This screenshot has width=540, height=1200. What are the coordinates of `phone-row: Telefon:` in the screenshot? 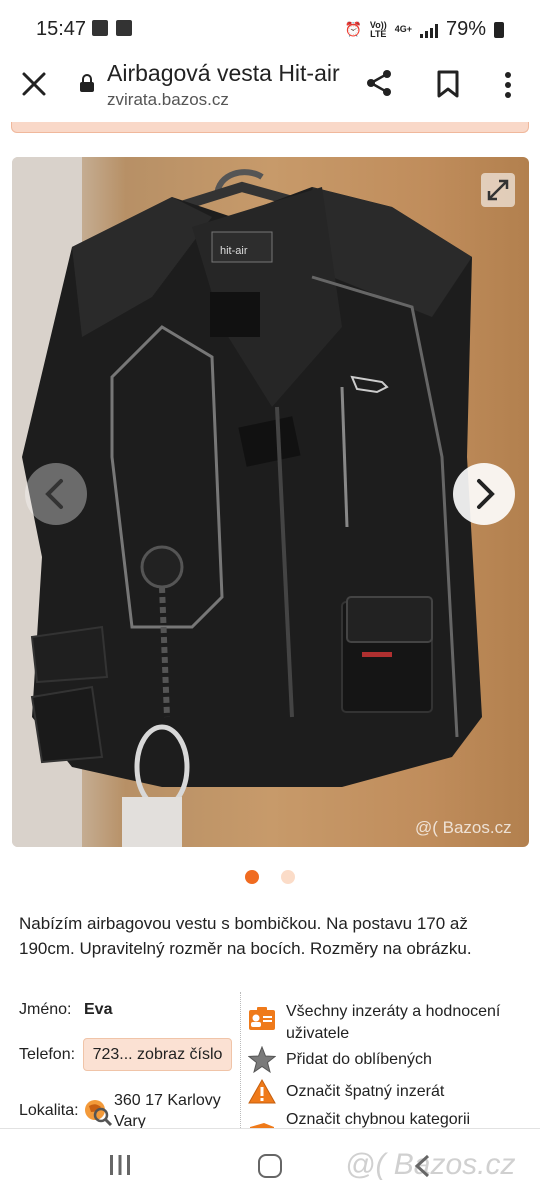 It's located at (47, 1055).